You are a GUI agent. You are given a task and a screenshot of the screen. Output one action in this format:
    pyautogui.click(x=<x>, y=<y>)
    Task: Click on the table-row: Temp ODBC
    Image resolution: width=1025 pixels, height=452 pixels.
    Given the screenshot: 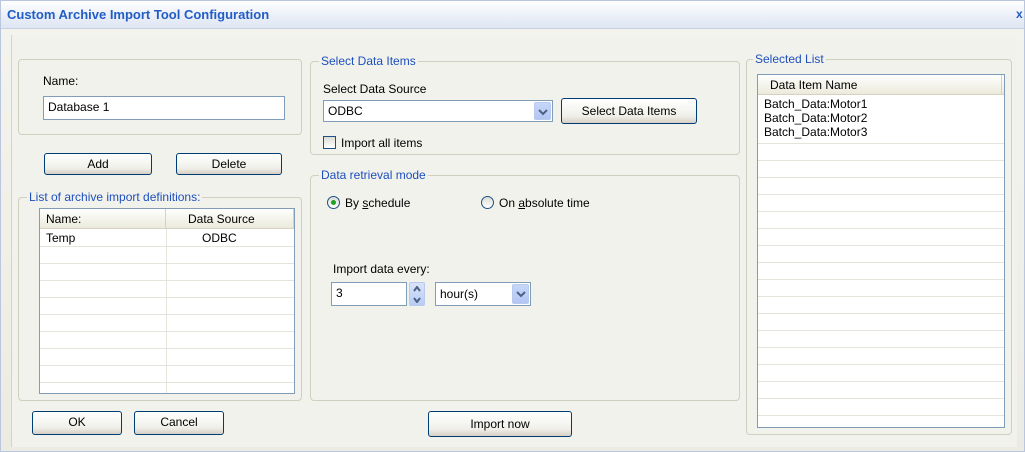 What is the action you would take?
    pyautogui.click(x=167, y=237)
    